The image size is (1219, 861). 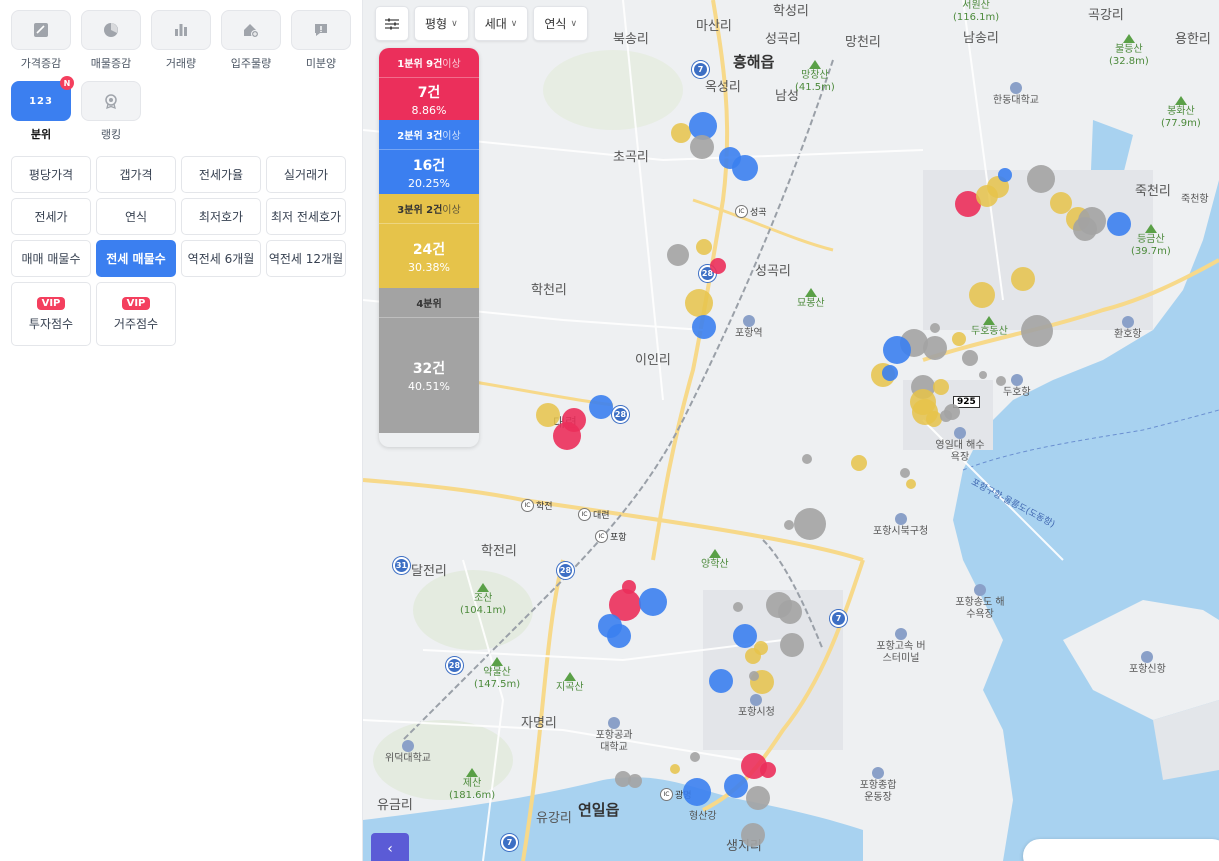 What do you see at coordinates (41, 40) in the screenshot?
I see `category-price-change: 가격증감` at bounding box center [41, 40].